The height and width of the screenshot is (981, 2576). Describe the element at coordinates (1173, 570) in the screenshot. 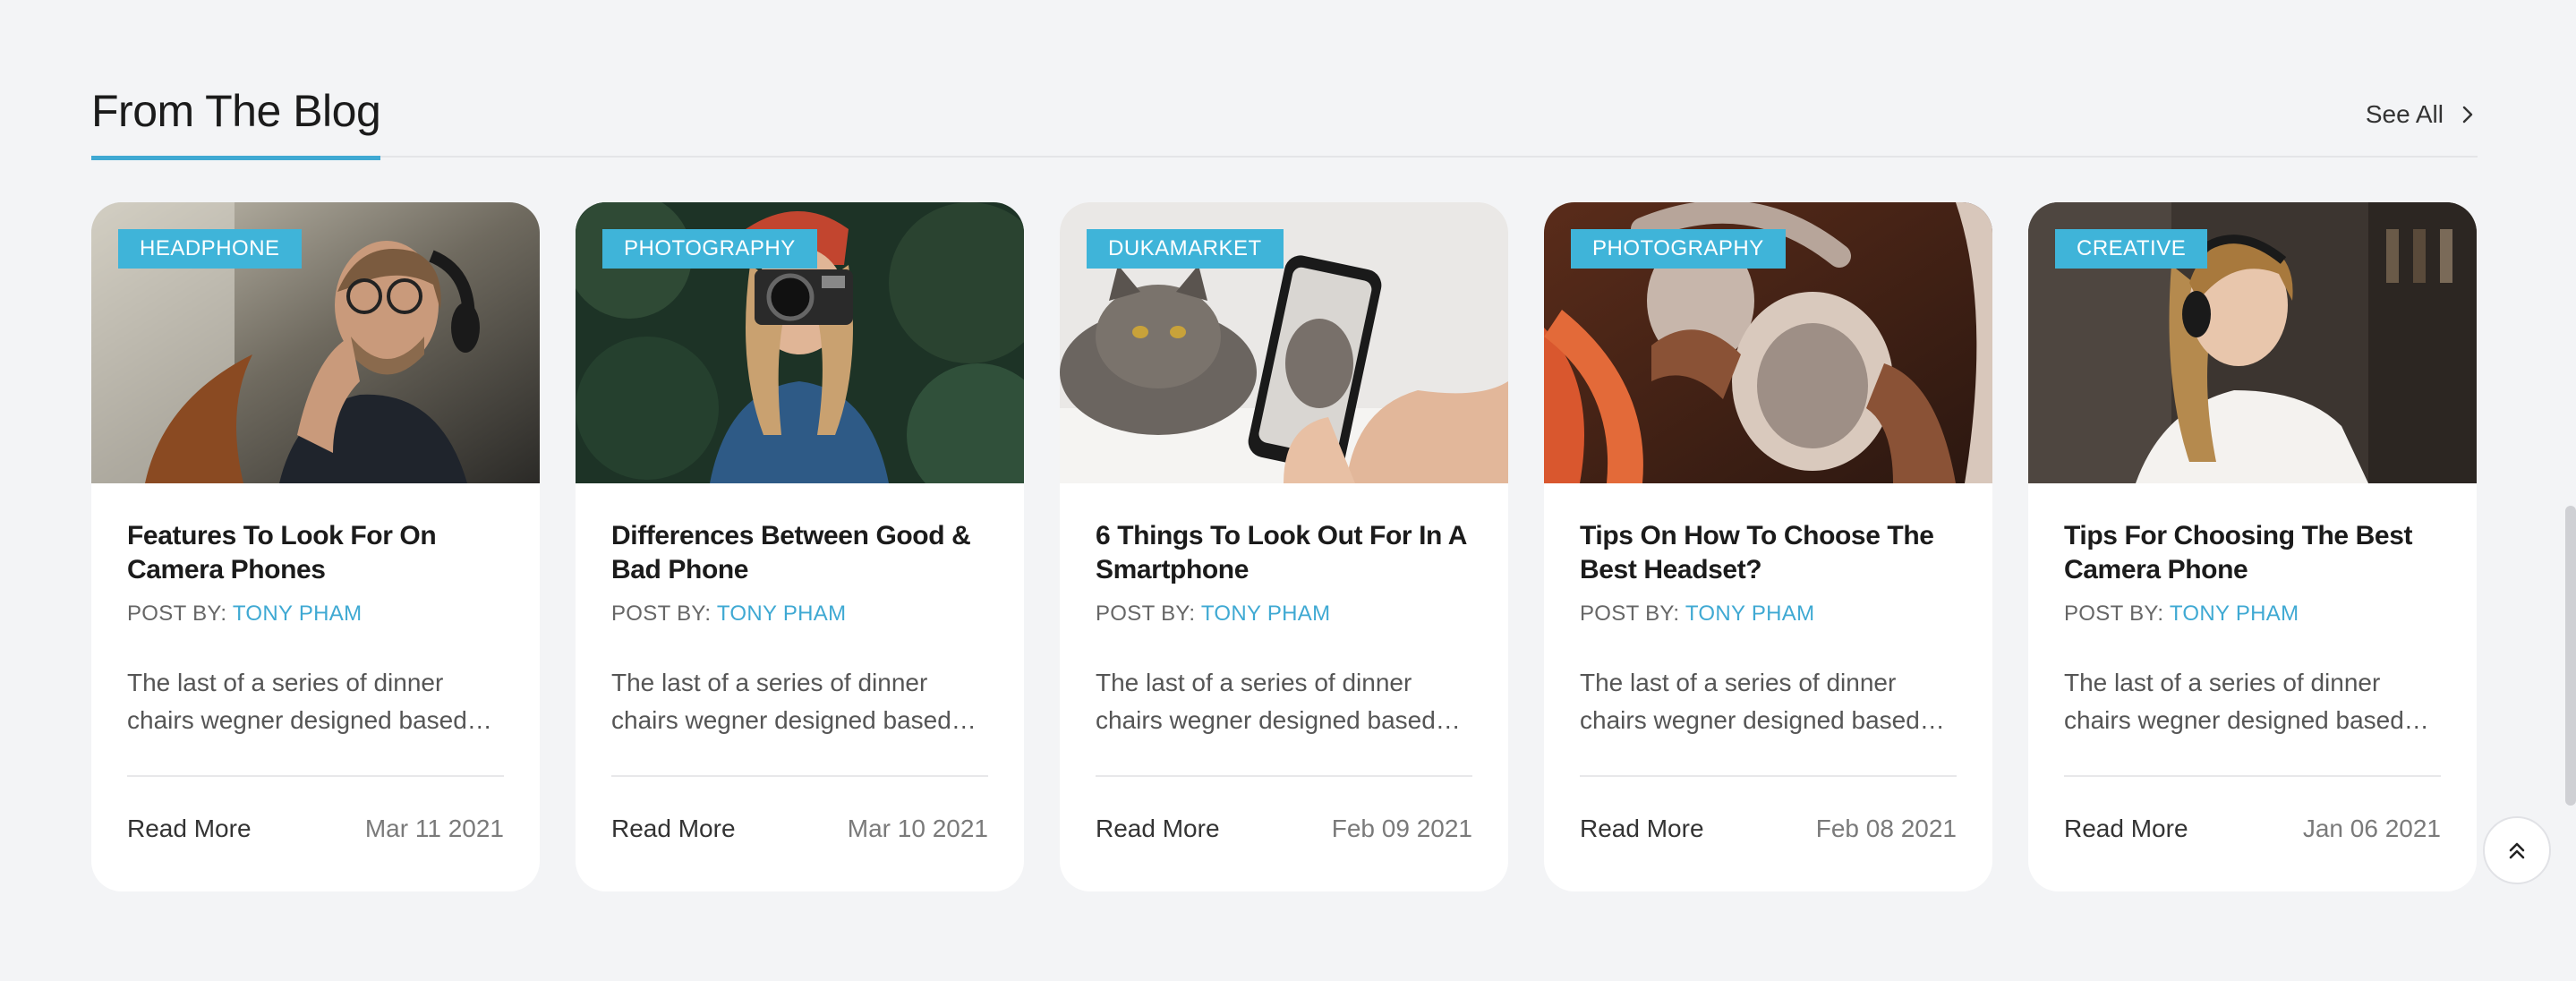

I see `post-title-line: Smartphone` at that location.